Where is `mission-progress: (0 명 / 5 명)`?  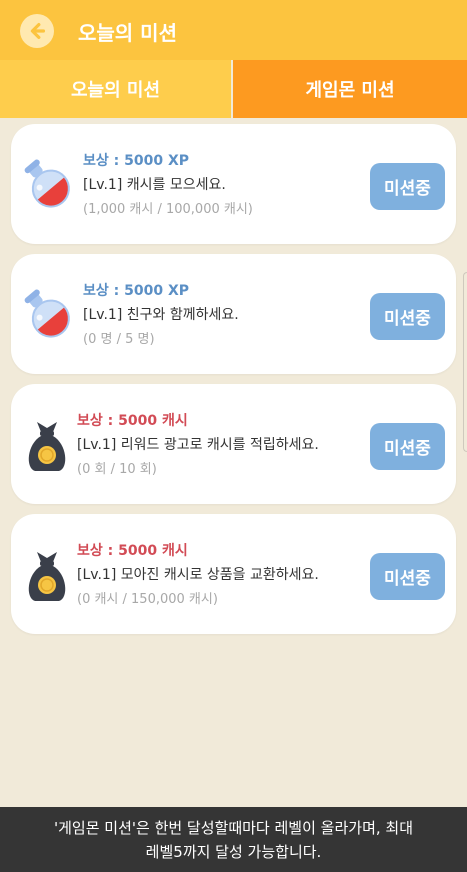
mission-progress: (0 명 / 5 명) is located at coordinates (119, 339).